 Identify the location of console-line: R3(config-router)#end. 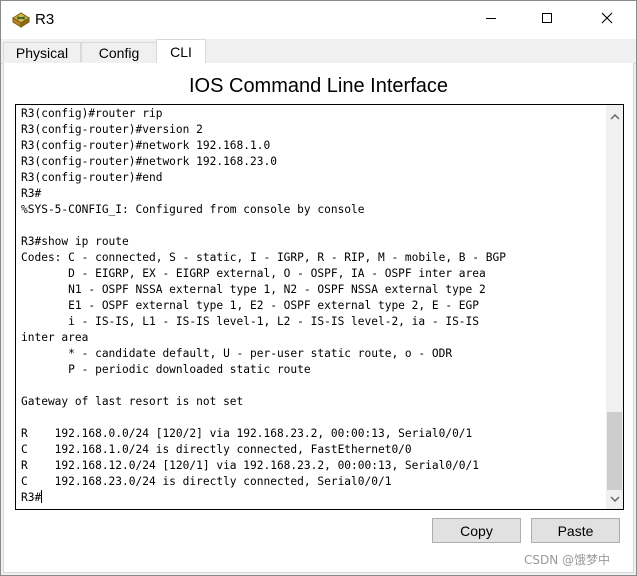
(92, 177).